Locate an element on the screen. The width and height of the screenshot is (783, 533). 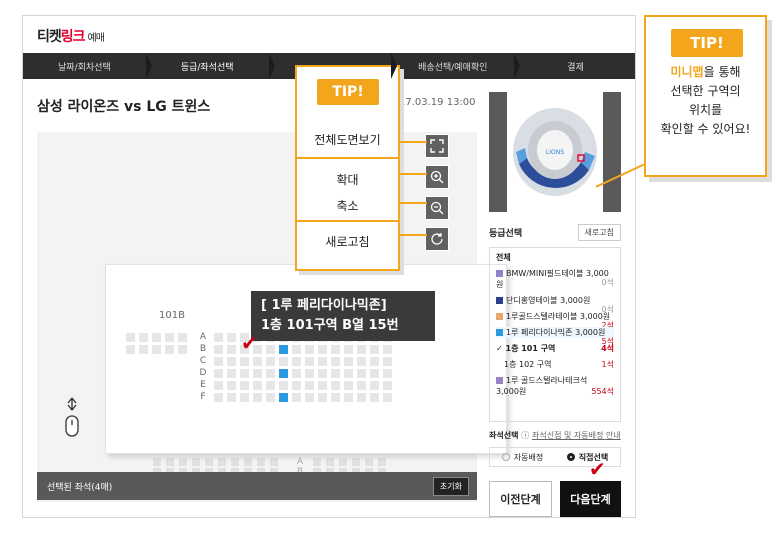
seat-select-help: 좌석선점 및 자동배정 안내 is located at coordinates (576, 435).